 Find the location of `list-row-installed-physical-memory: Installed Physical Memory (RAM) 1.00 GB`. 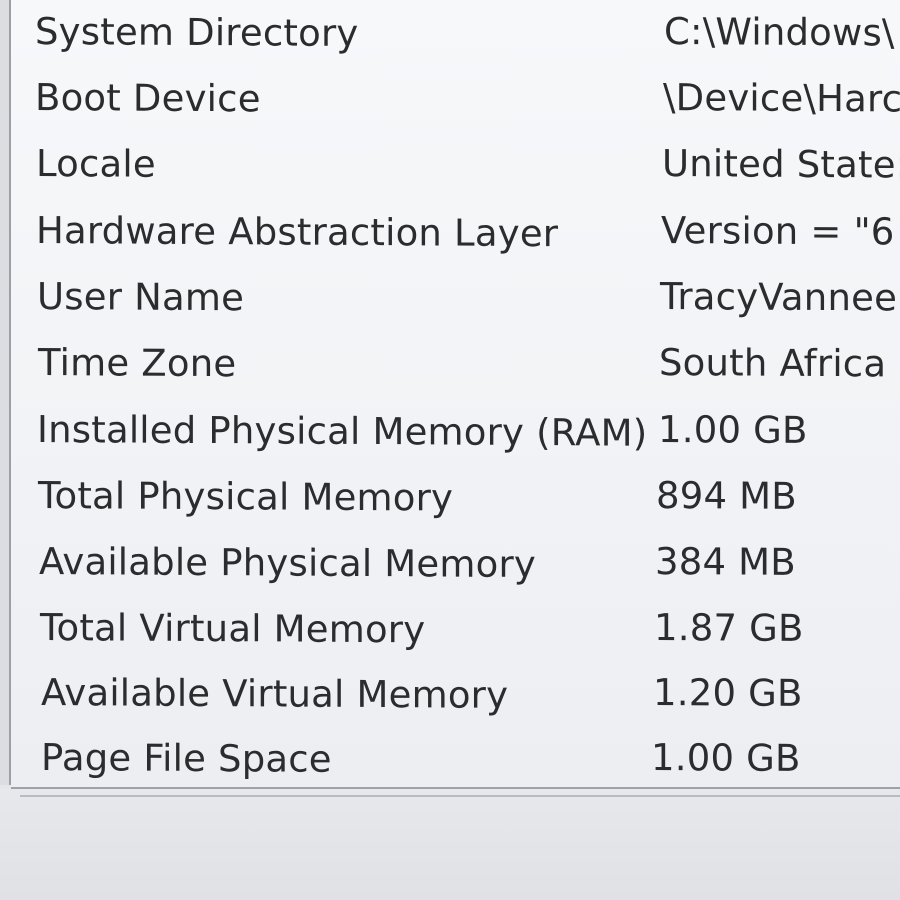

list-row-installed-physical-memory: Installed Physical Memory (RAM) 1.00 GB is located at coordinates (455, 430).